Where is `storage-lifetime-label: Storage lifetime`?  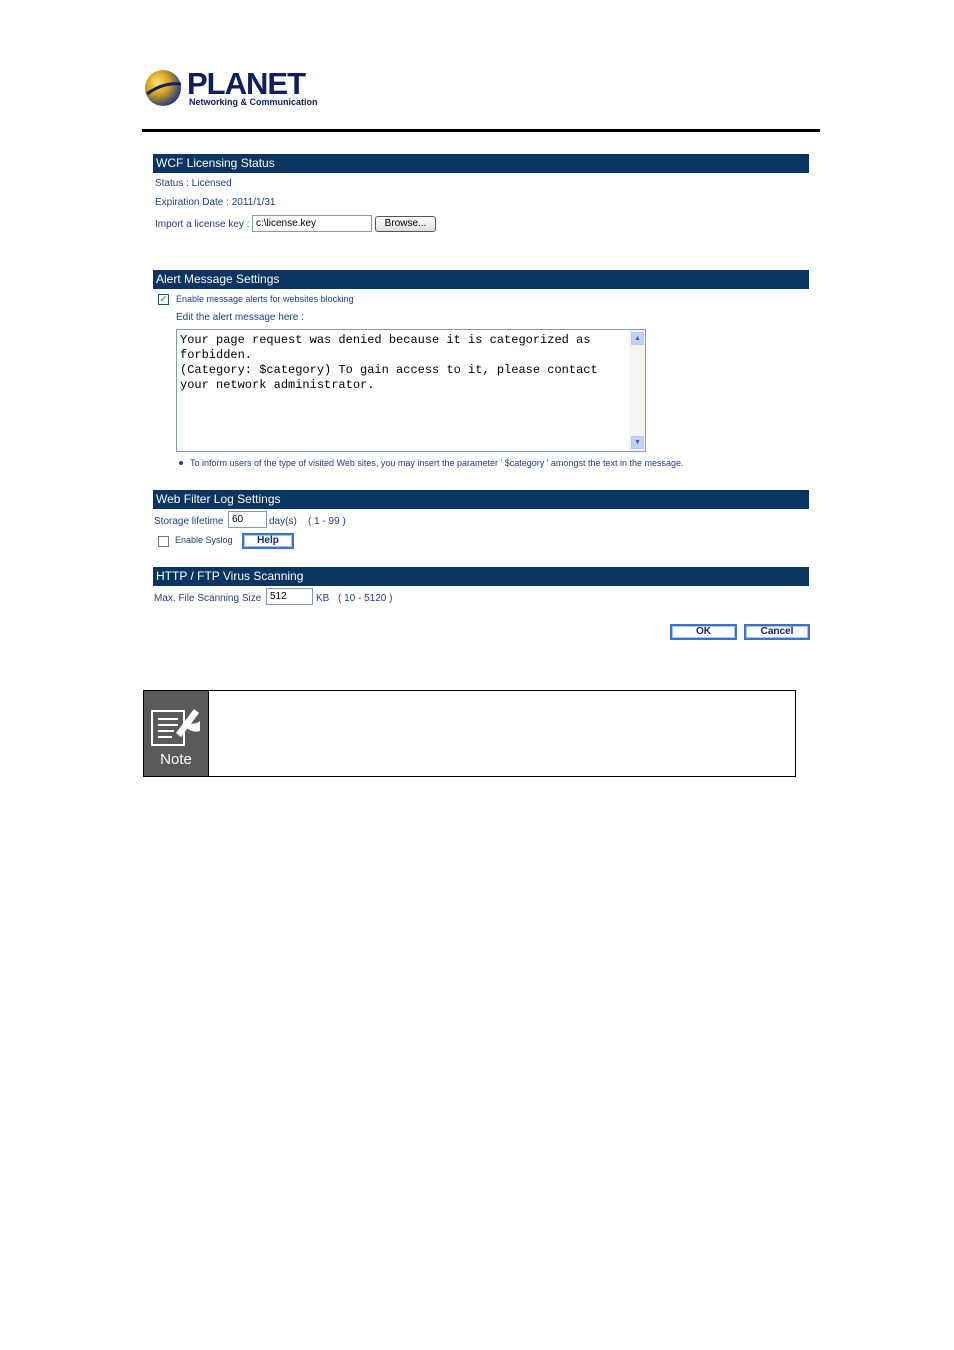 storage-lifetime-label: Storage lifetime is located at coordinates (189, 521).